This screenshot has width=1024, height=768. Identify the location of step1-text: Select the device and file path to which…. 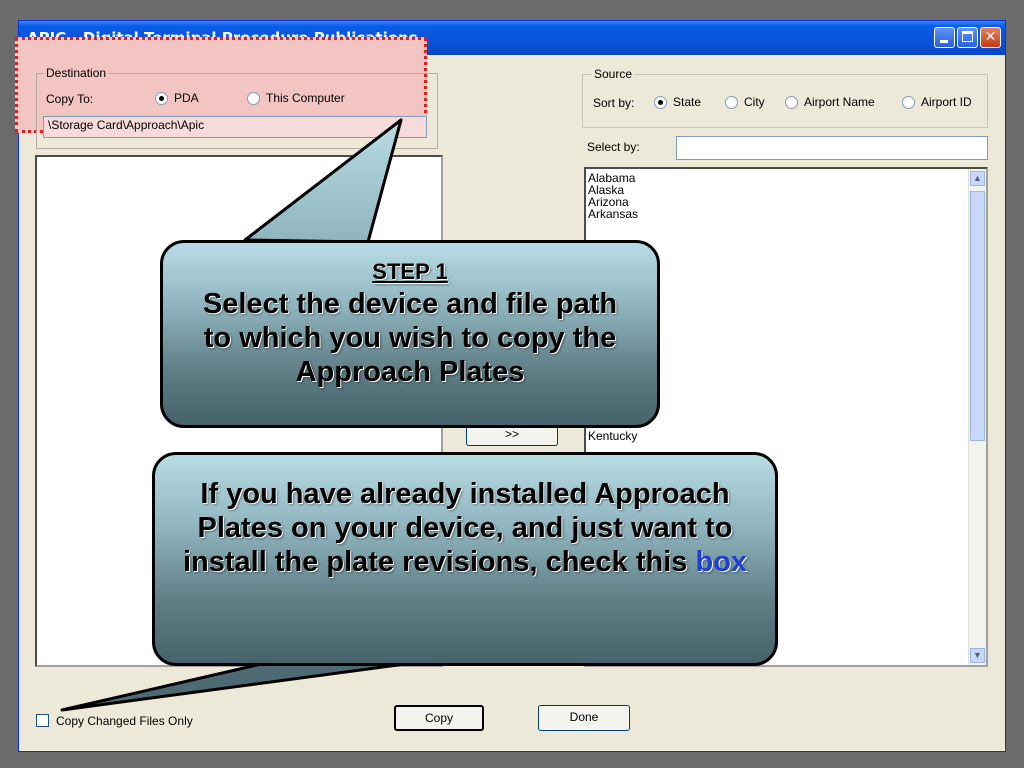
(410, 338).